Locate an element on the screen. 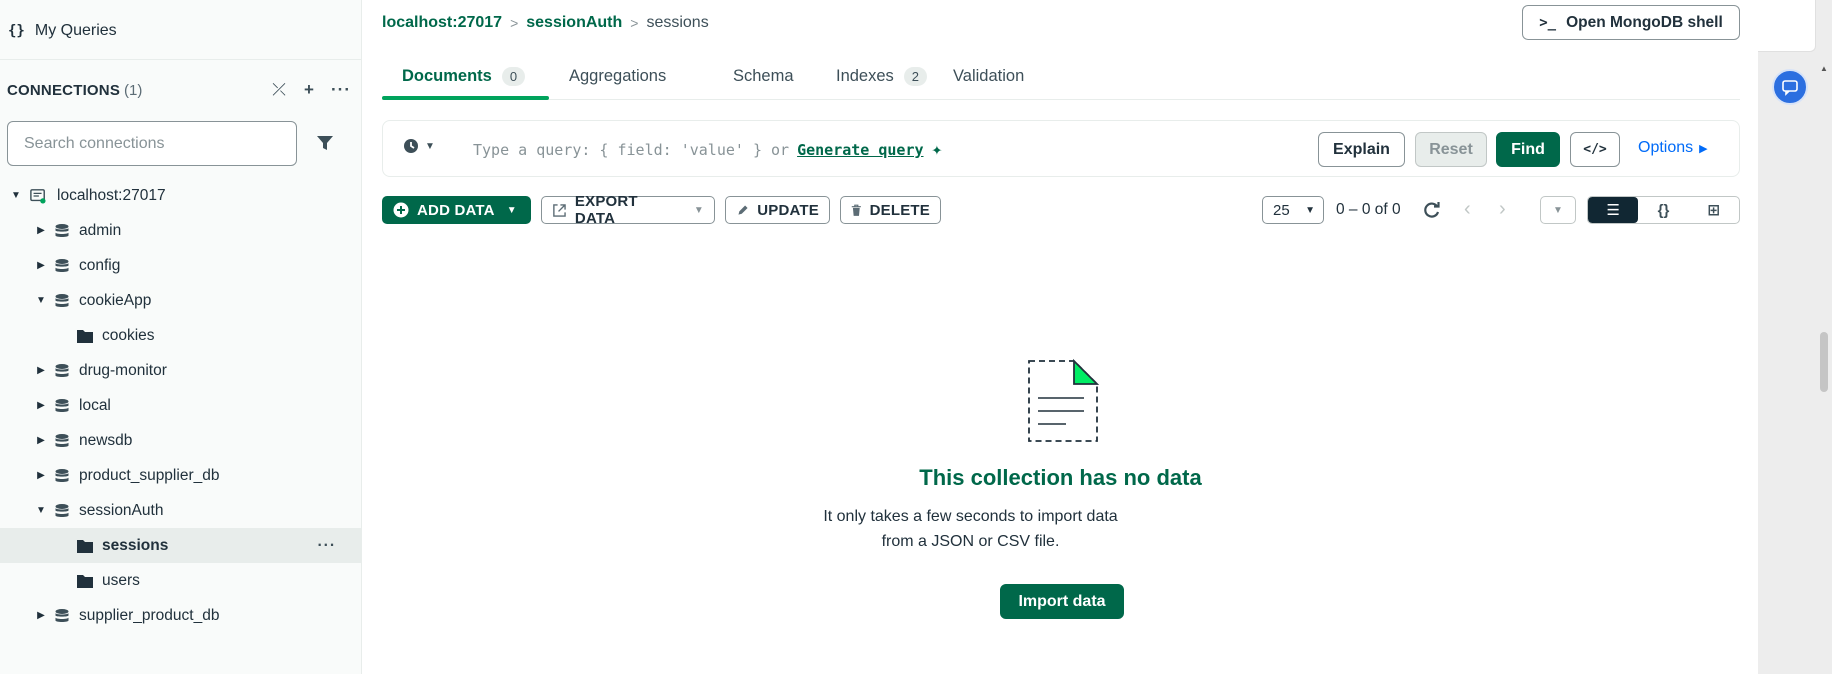  connections-header: CONNECTIONS (1) ⤫ + ··· is located at coordinates (178, 90).